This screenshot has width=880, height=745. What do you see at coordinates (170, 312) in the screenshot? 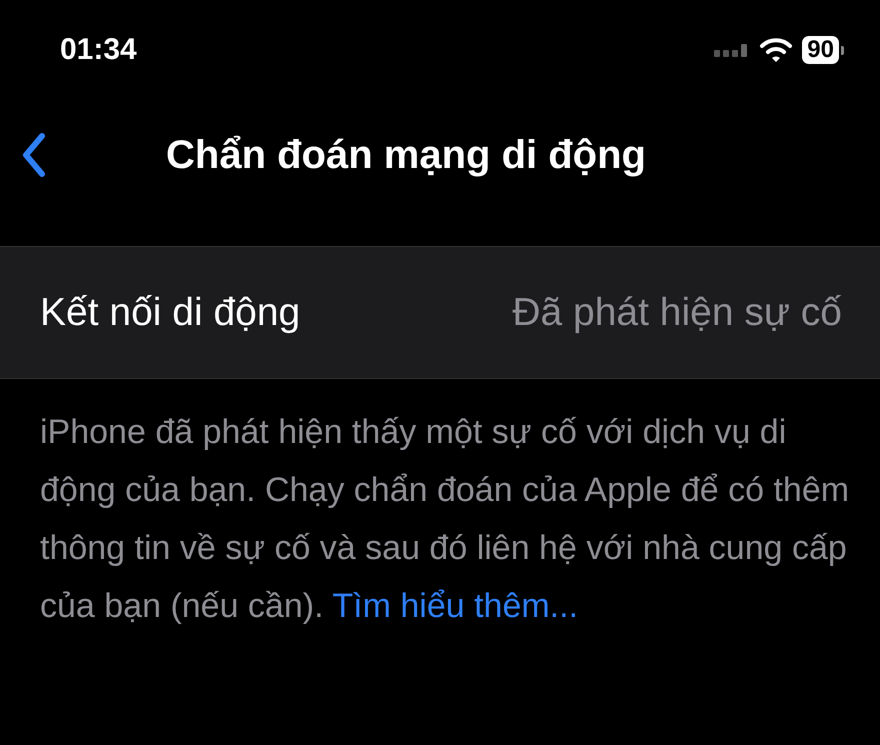
I see `row-label: Kết nối di động` at bounding box center [170, 312].